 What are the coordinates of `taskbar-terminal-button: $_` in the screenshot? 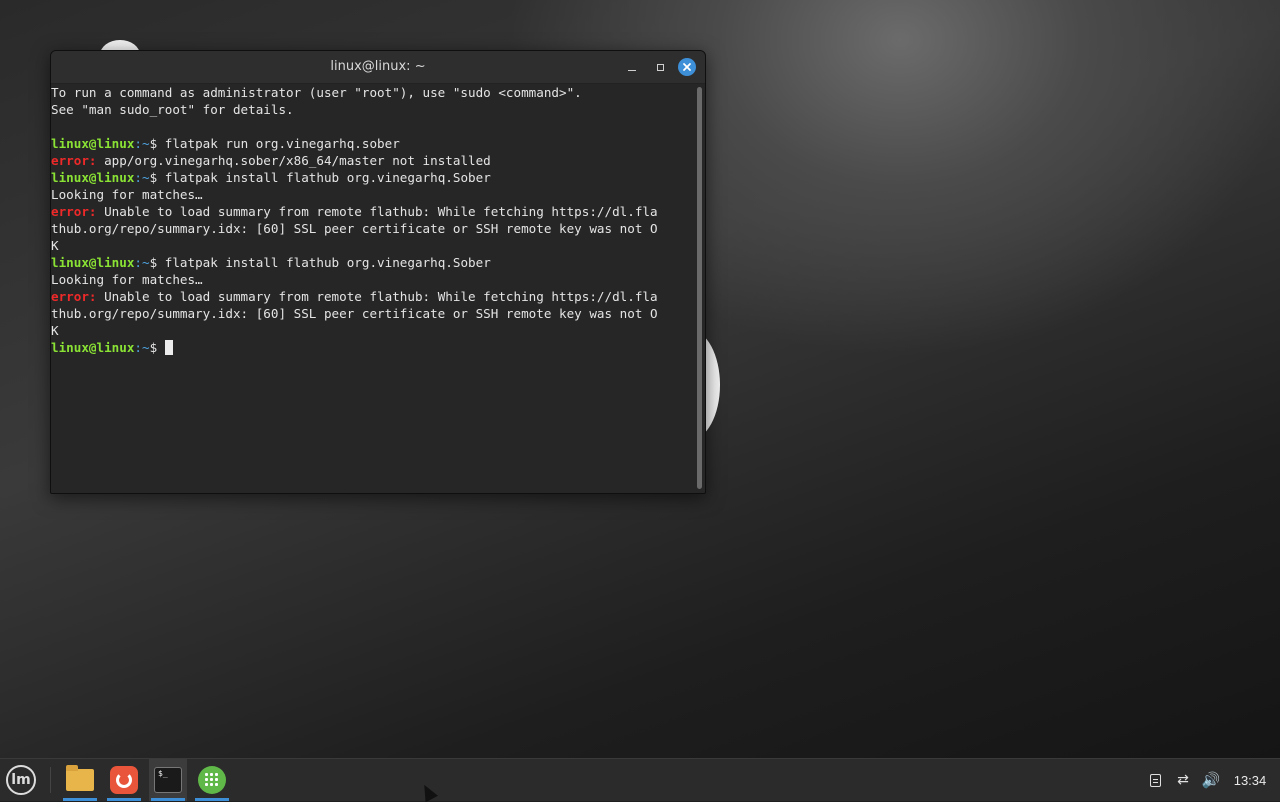 It's located at (168, 780).